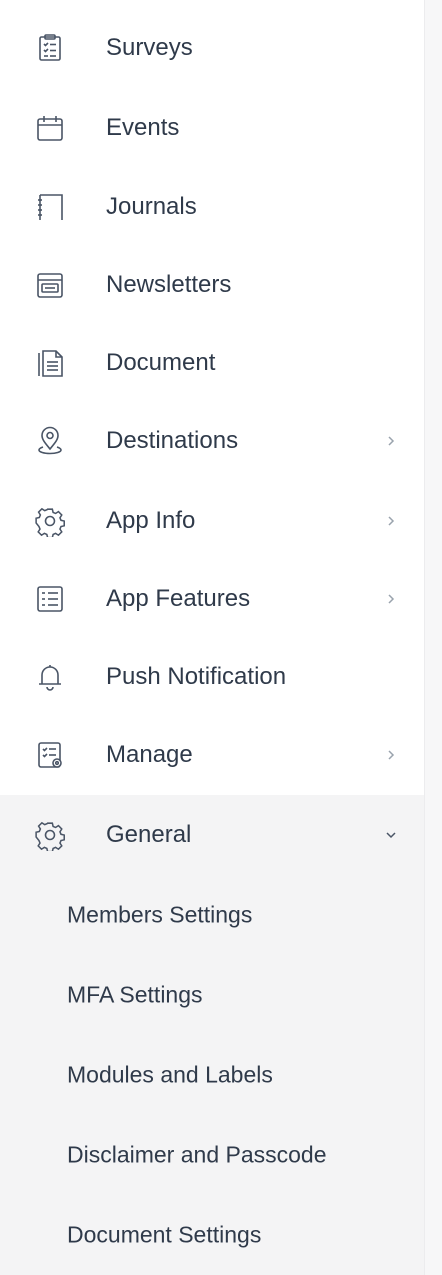  I want to click on sidebar-subitem-document-settings: Document Settings, so click(212, 1235).